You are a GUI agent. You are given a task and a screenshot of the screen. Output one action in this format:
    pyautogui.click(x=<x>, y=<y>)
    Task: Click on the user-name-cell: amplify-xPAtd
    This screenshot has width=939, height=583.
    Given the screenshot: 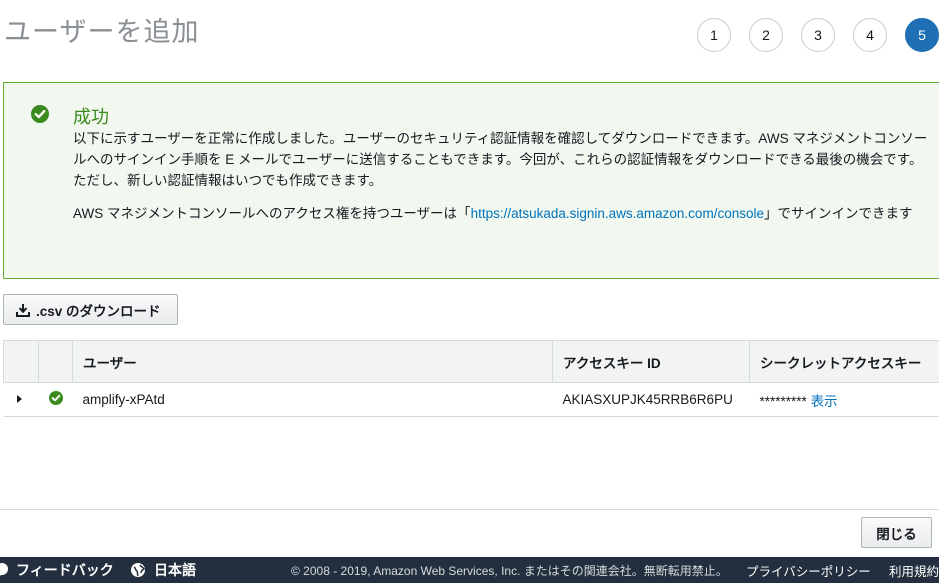 What is the action you would take?
    pyautogui.click(x=312, y=399)
    